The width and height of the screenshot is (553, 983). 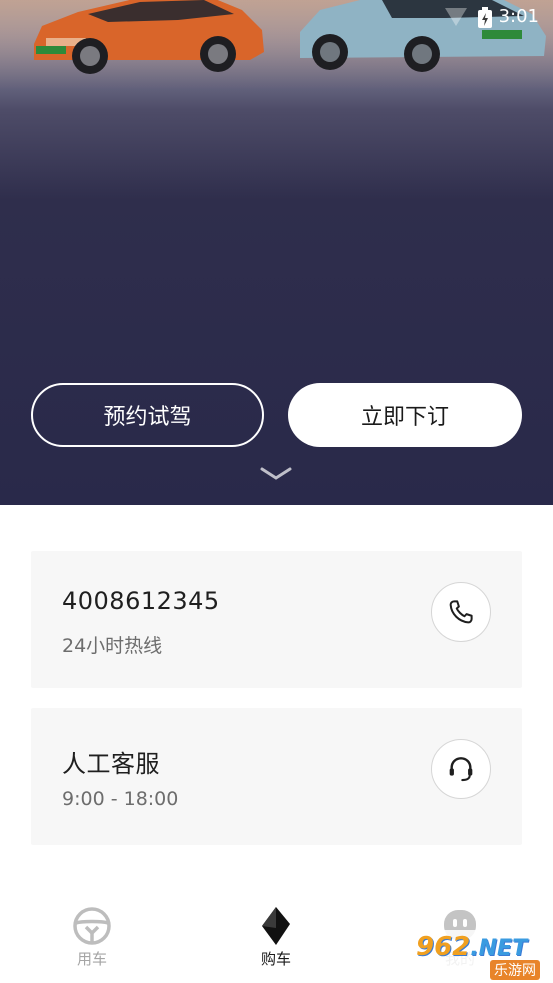 What do you see at coordinates (276, 474) in the screenshot?
I see `chevron-down-icon` at bounding box center [276, 474].